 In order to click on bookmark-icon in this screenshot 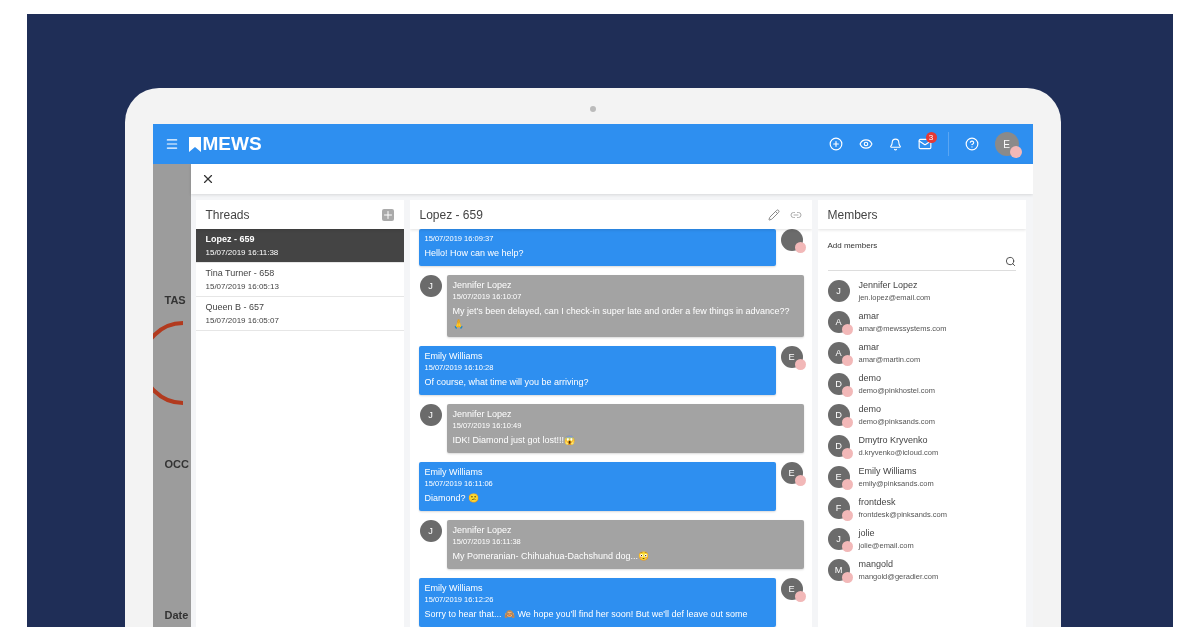, I will do `click(194, 144)`.